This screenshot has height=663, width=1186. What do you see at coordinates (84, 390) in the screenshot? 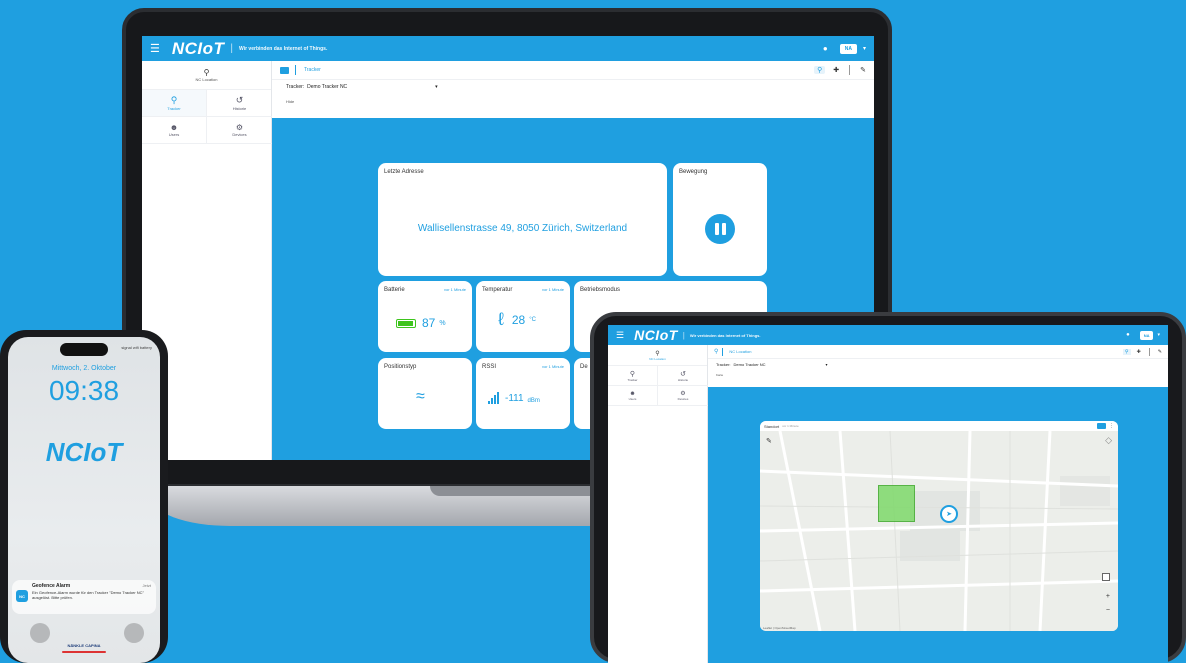
I see `lockscreen-time: 09:38` at bounding box center [84, 390].